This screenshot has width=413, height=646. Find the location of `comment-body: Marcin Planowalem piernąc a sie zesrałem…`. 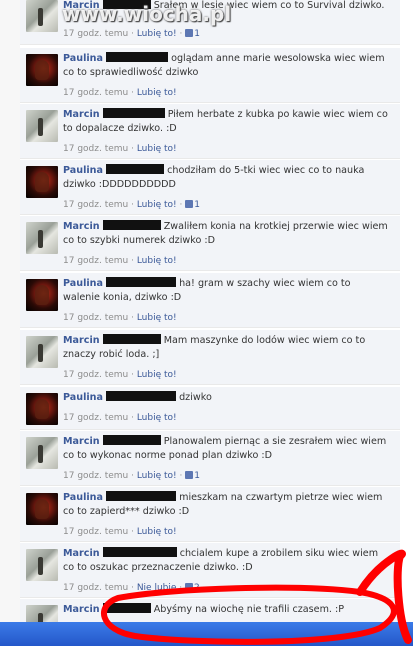

comment-body: Marcin Planowalem piernąc a sie zesrałem… is located at coordinates (226, 449).